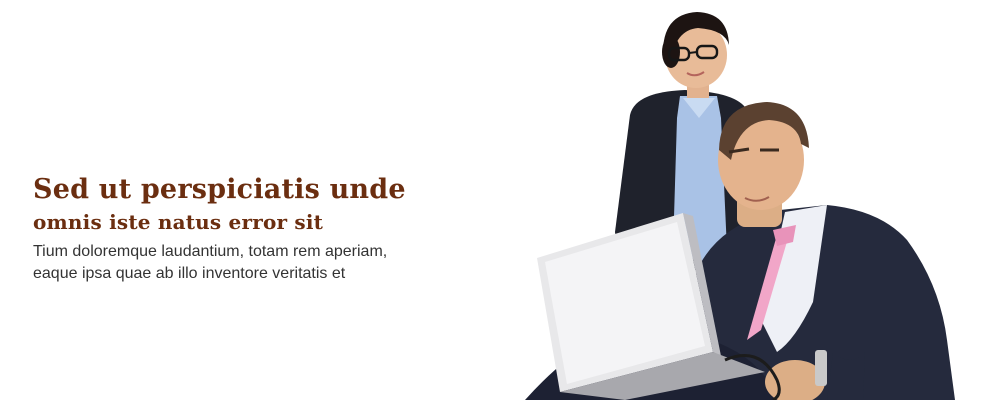  Describe the element at coordinates (178, 222) in the screenshot. I see `hero-subheadline: omnis iste natus error sit` at that location.